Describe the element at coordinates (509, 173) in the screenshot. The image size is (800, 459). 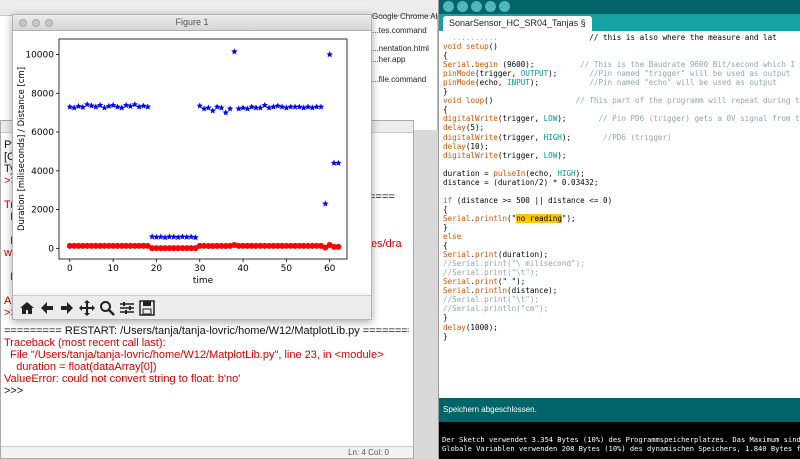
I see `code-token: pulseIn` at that location.